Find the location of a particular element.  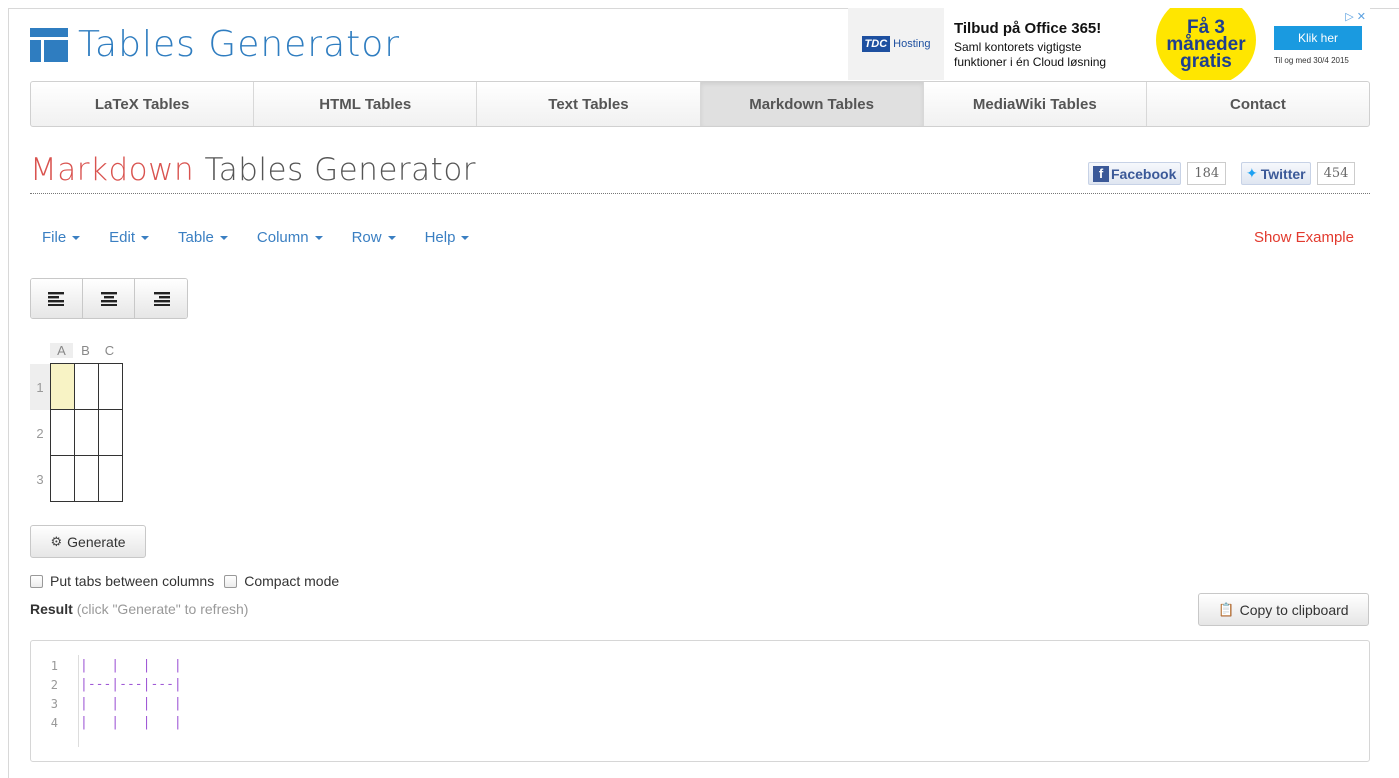

code-text: |---|---|---| is located at coordinates (131, 684).